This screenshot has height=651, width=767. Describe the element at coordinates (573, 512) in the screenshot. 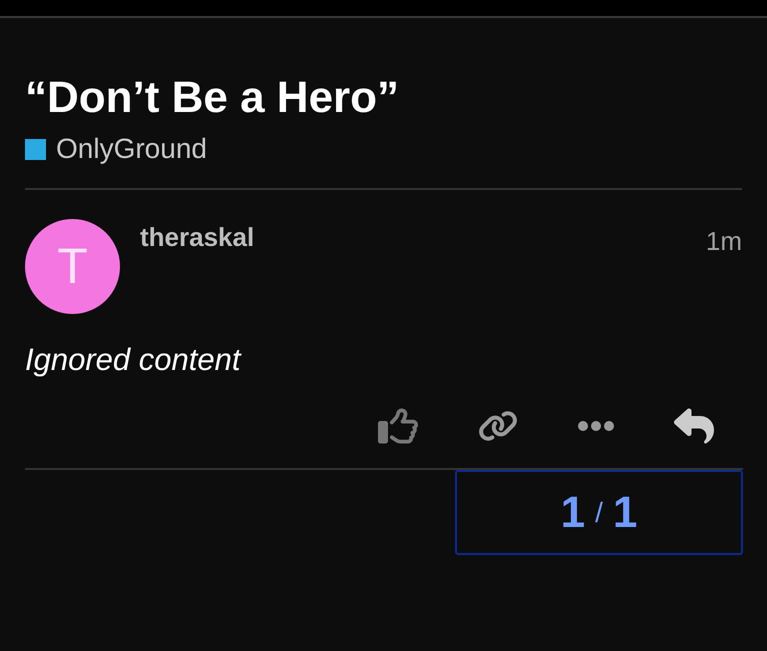

I see `progress-current: 1` at that location.